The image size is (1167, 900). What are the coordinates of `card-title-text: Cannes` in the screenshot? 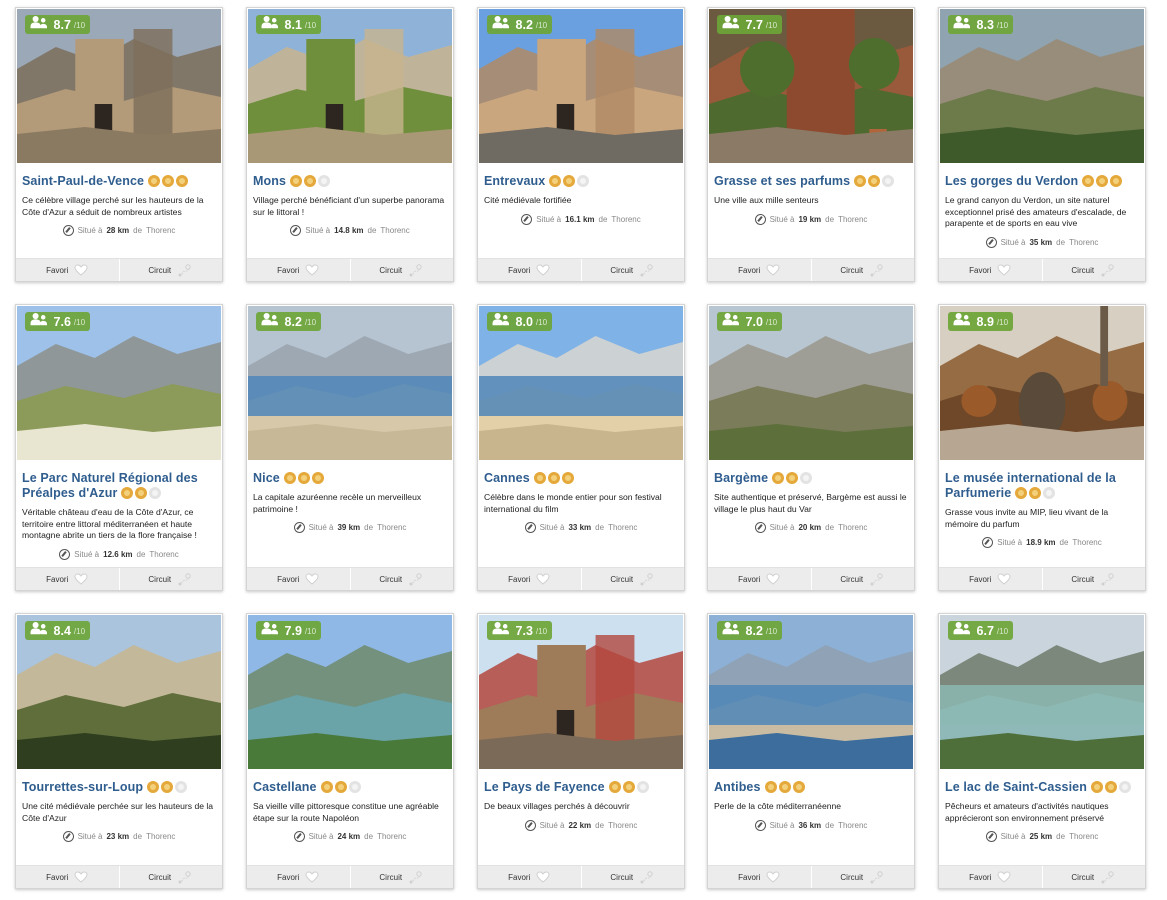 It's located at (507, 478).